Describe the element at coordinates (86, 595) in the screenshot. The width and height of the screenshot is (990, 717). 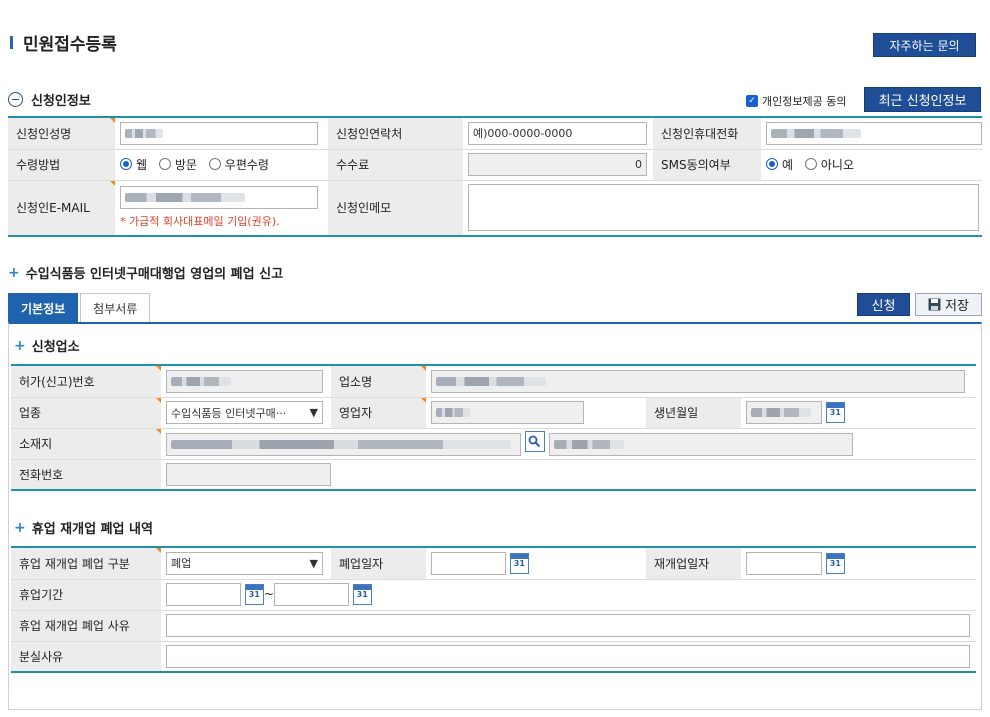
I see `period-label: 휴업기간` at that location.